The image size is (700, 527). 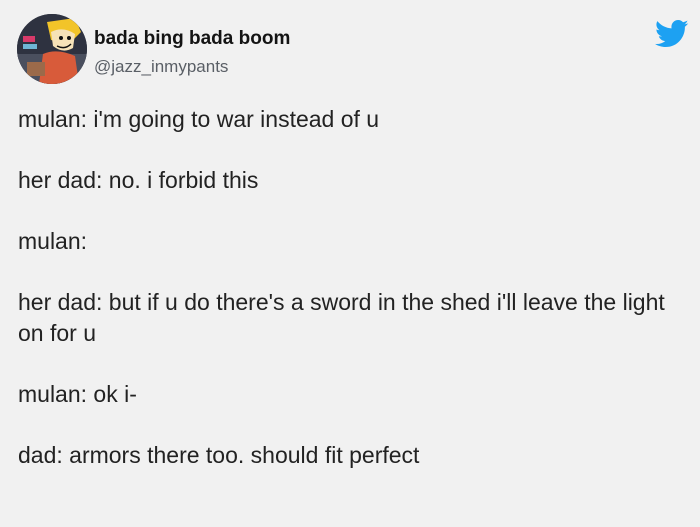 I want to click on tweet-header: bada bing bada boom @jazz_inmypants, so click(x=358, y=50).